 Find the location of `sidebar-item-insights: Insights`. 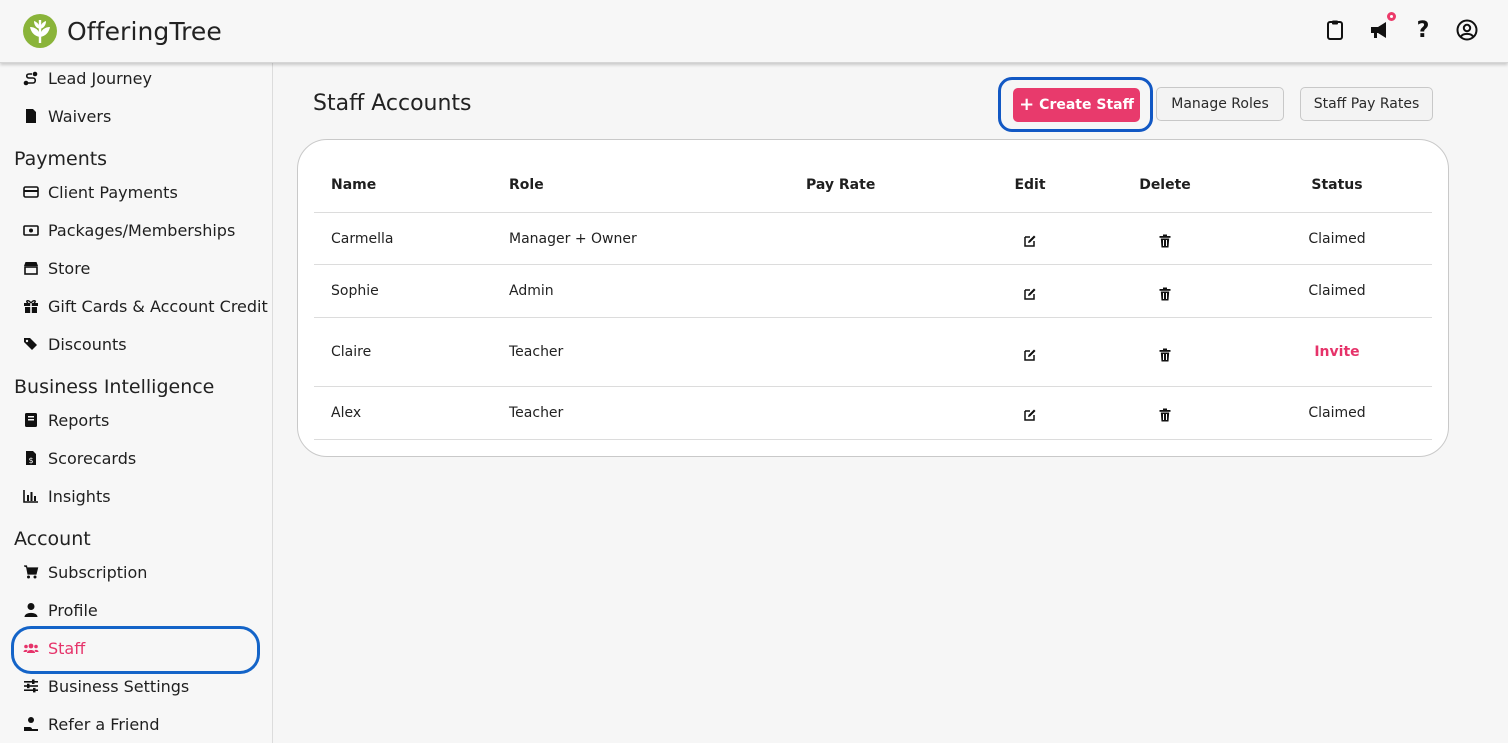

sidebar-item-insights: Insights is located at coordinates (66, 496).